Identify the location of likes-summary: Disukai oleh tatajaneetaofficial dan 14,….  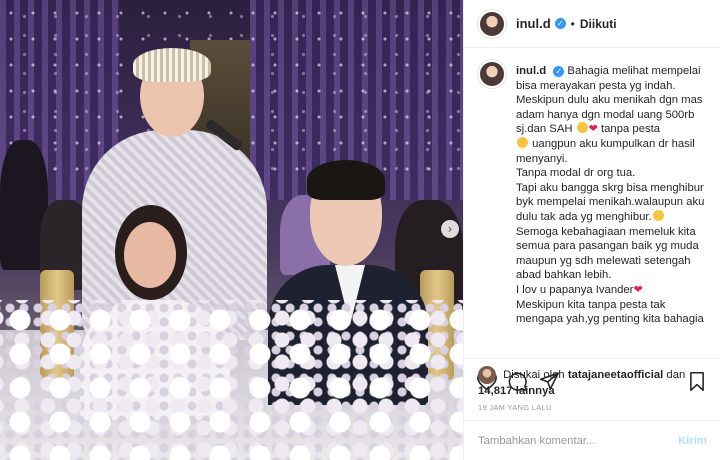
(593, 382).